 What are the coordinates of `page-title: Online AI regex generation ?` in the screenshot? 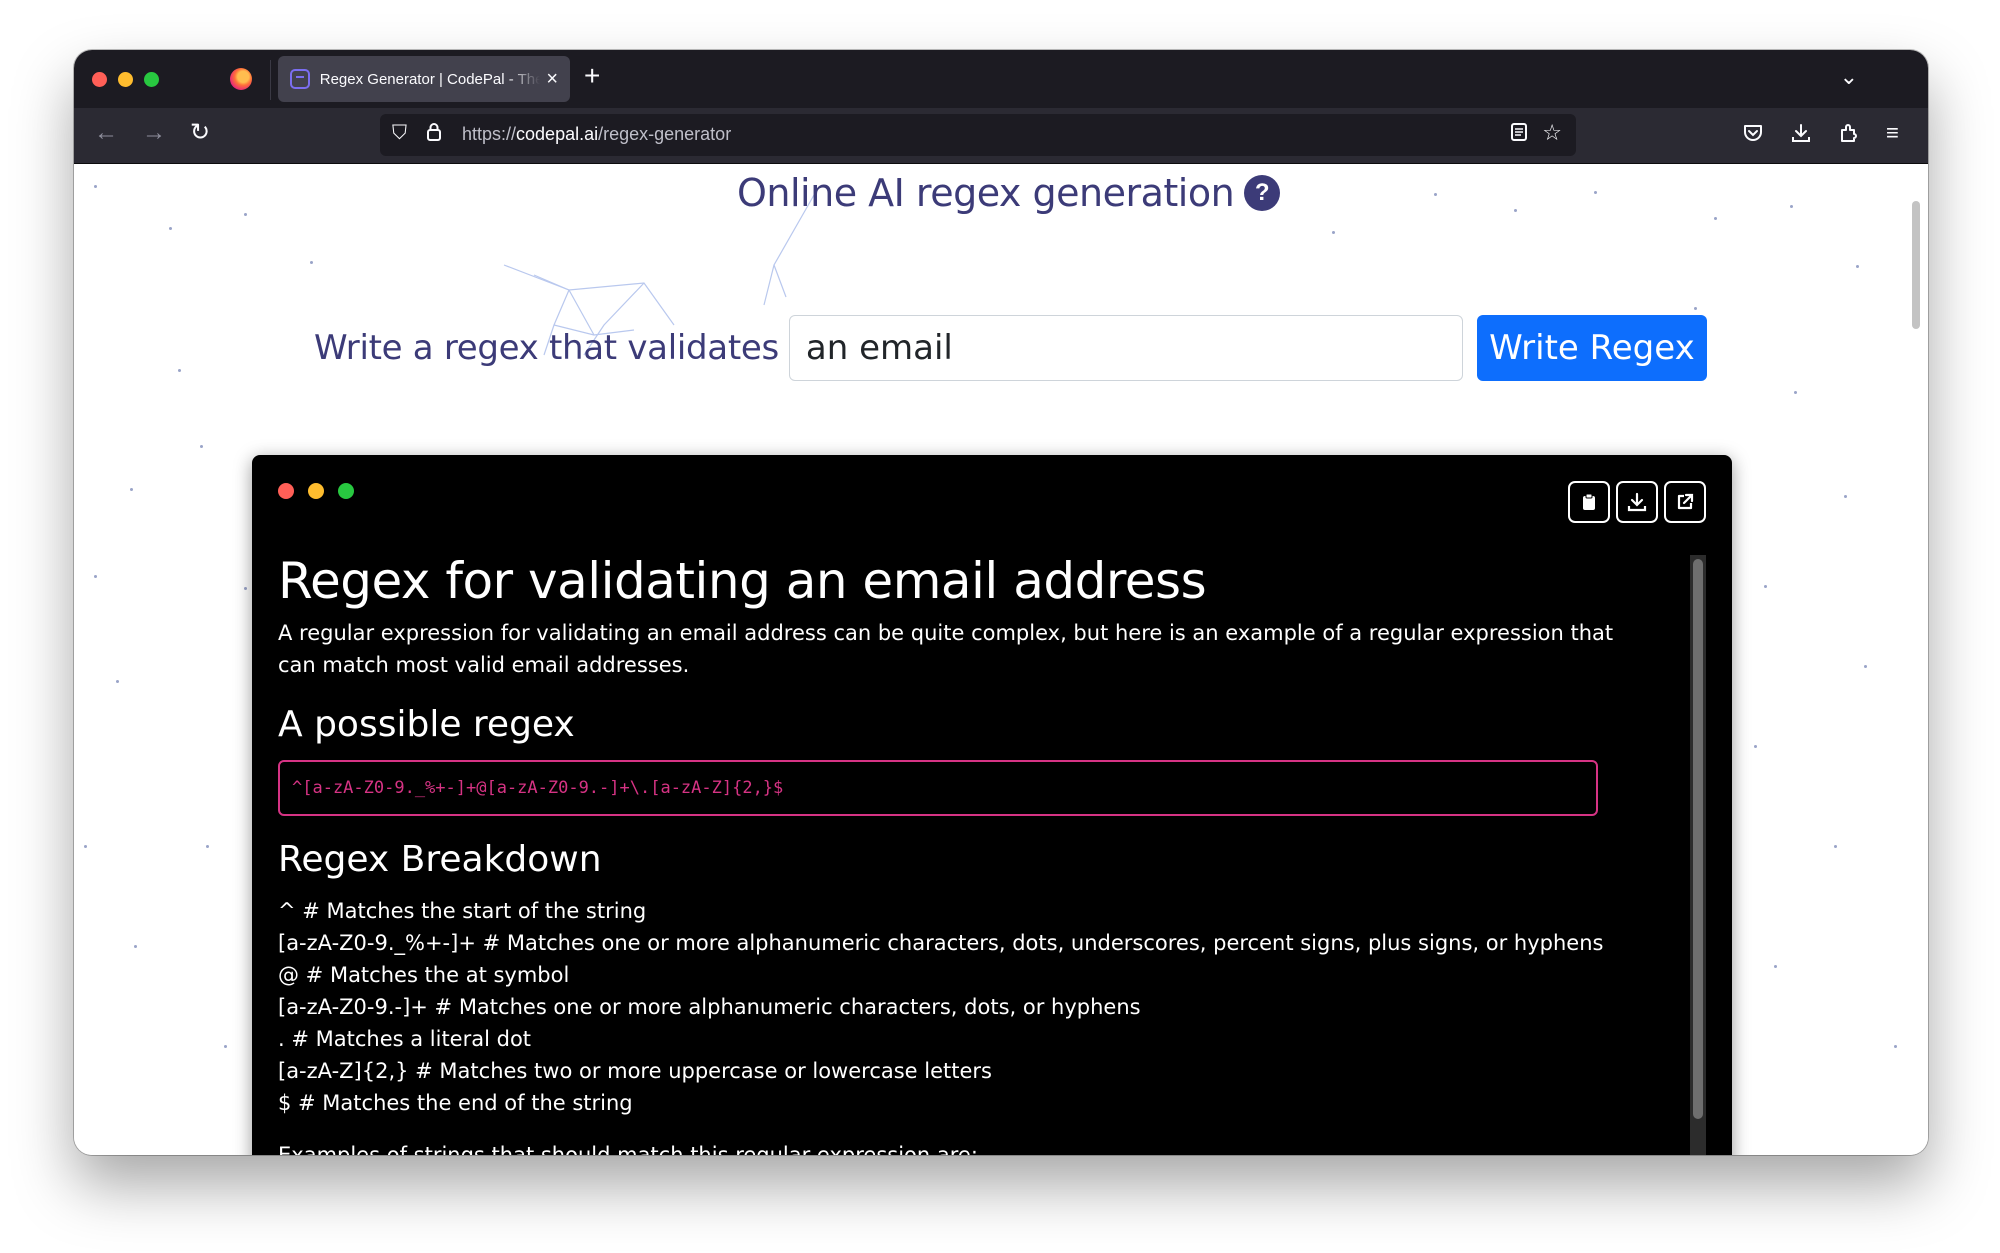 It's located at (1009, 193).